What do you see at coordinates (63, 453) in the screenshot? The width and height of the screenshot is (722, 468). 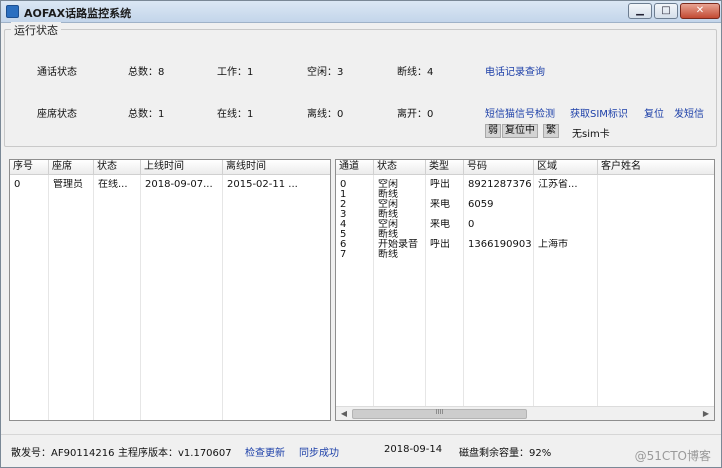 I see `device-number: 散发号：AF90114216` at bounding box center [63, 453].